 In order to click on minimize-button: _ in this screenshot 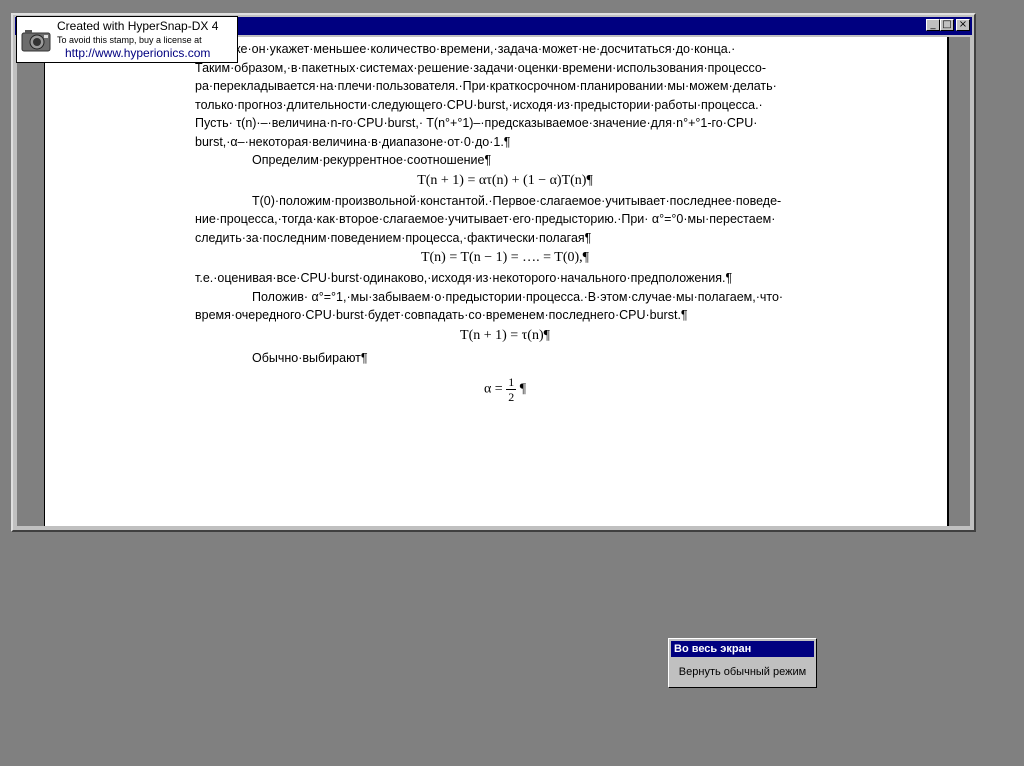, I will do `click(933, 25)`.